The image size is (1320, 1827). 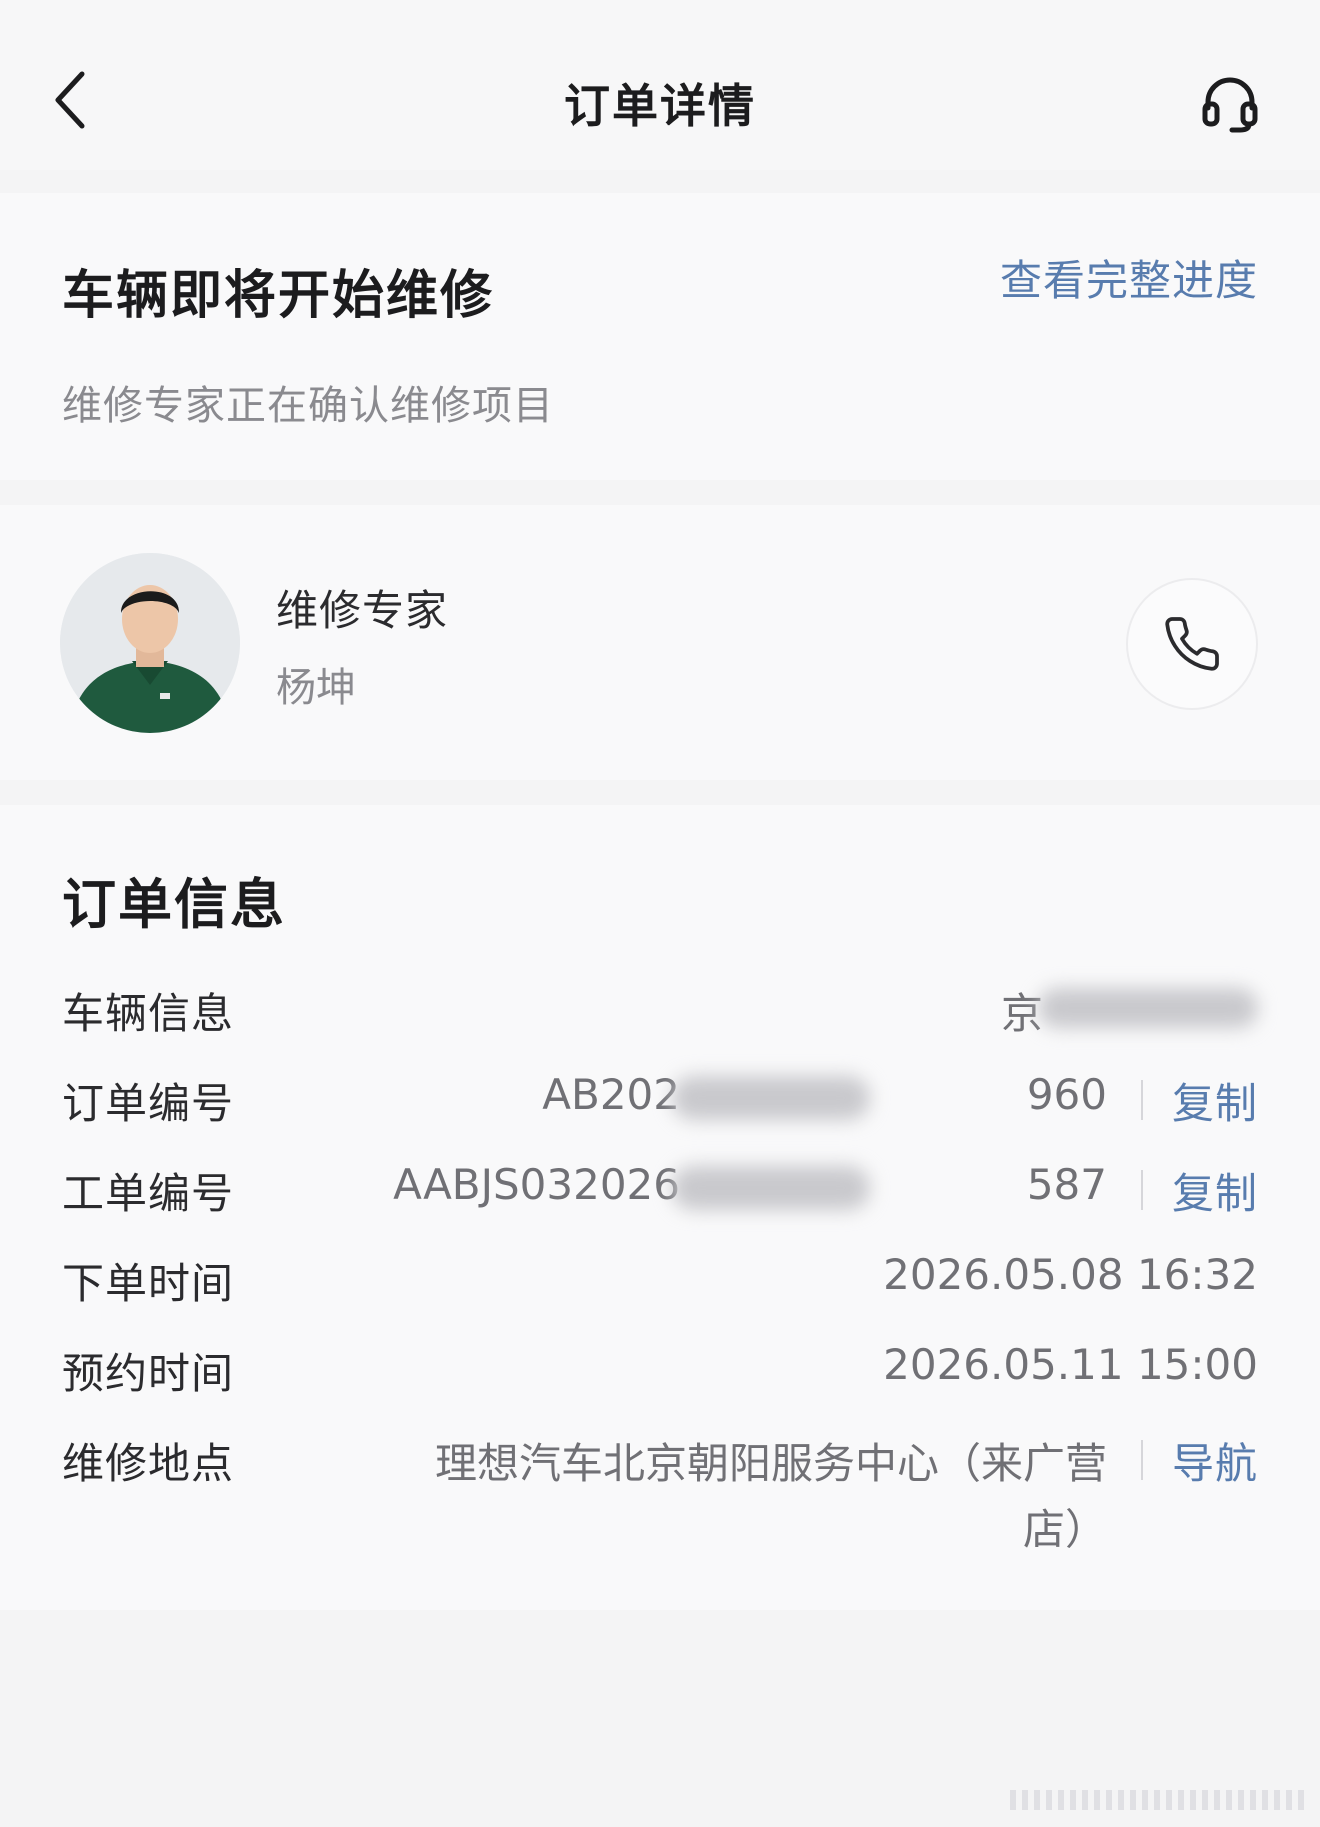 I want to click on work-order-number-label: 工单编号, so click(x=148, y=1193).